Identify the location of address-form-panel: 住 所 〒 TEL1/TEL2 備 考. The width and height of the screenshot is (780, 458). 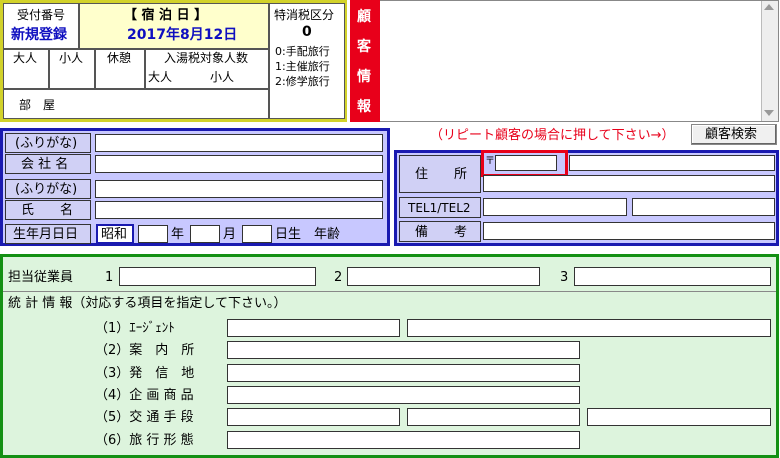
(586, 198).